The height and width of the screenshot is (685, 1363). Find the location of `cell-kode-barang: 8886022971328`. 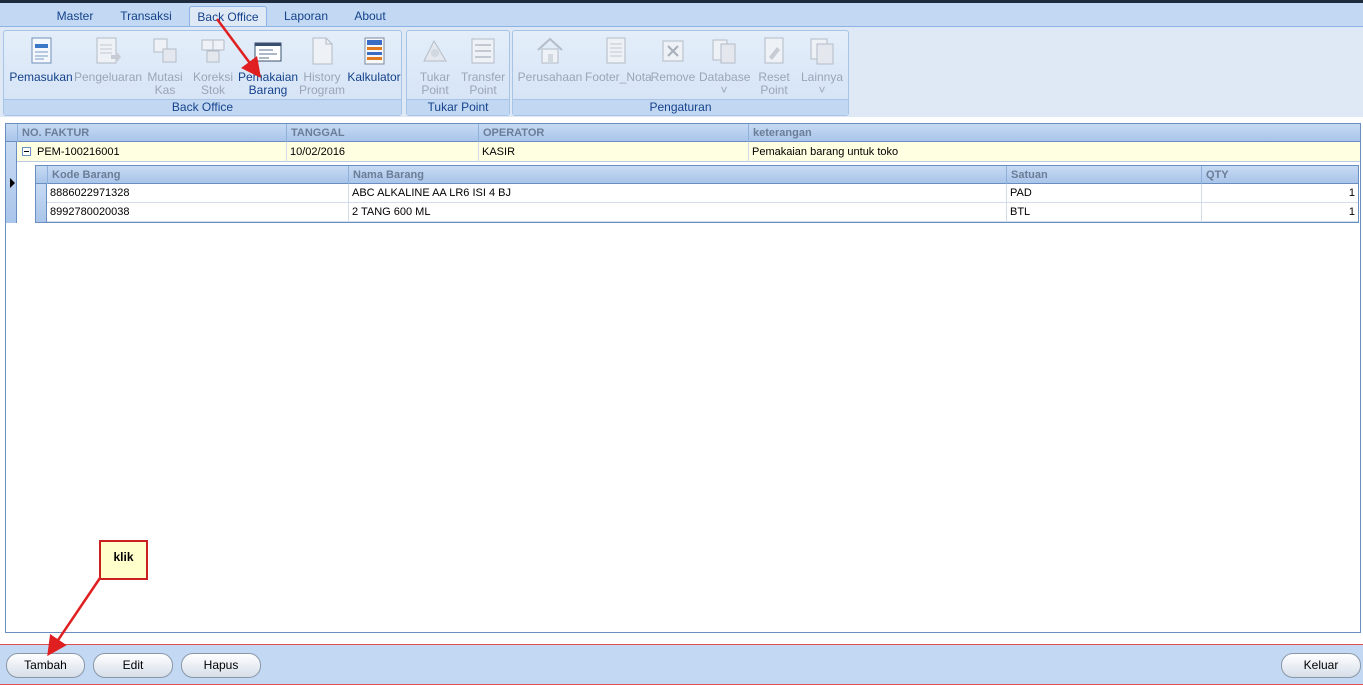

cell-kode-barang: 8886022971328 is located at coordinates (197, 193).